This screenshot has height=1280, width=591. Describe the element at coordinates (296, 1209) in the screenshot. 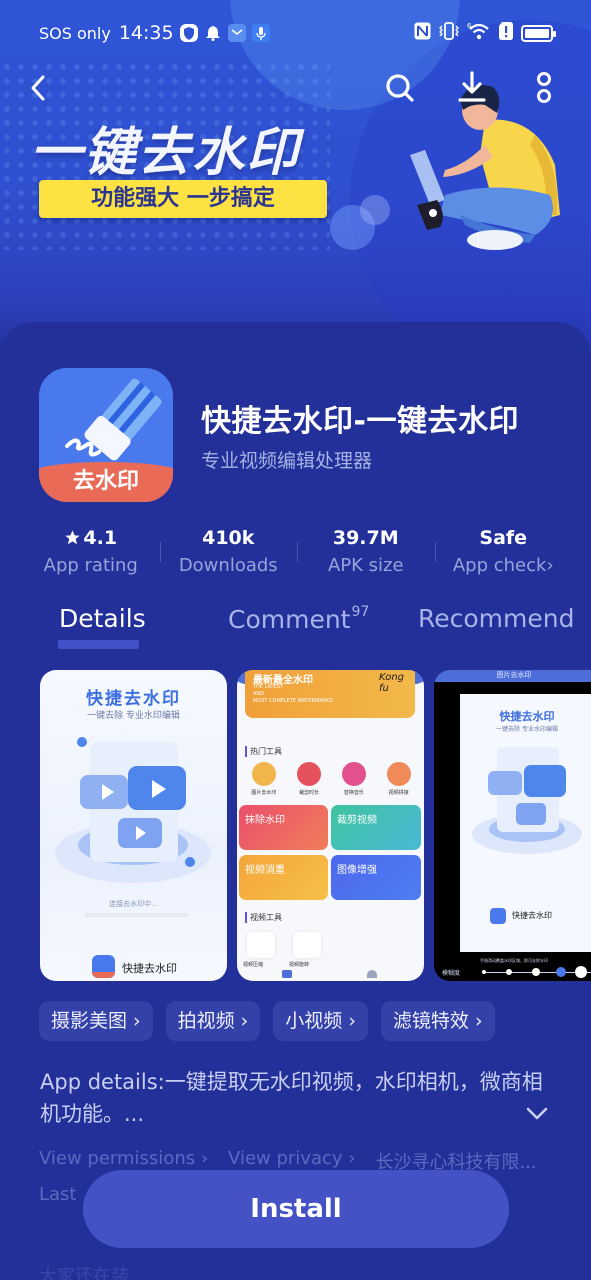

I see `install-button: Install` at that location.